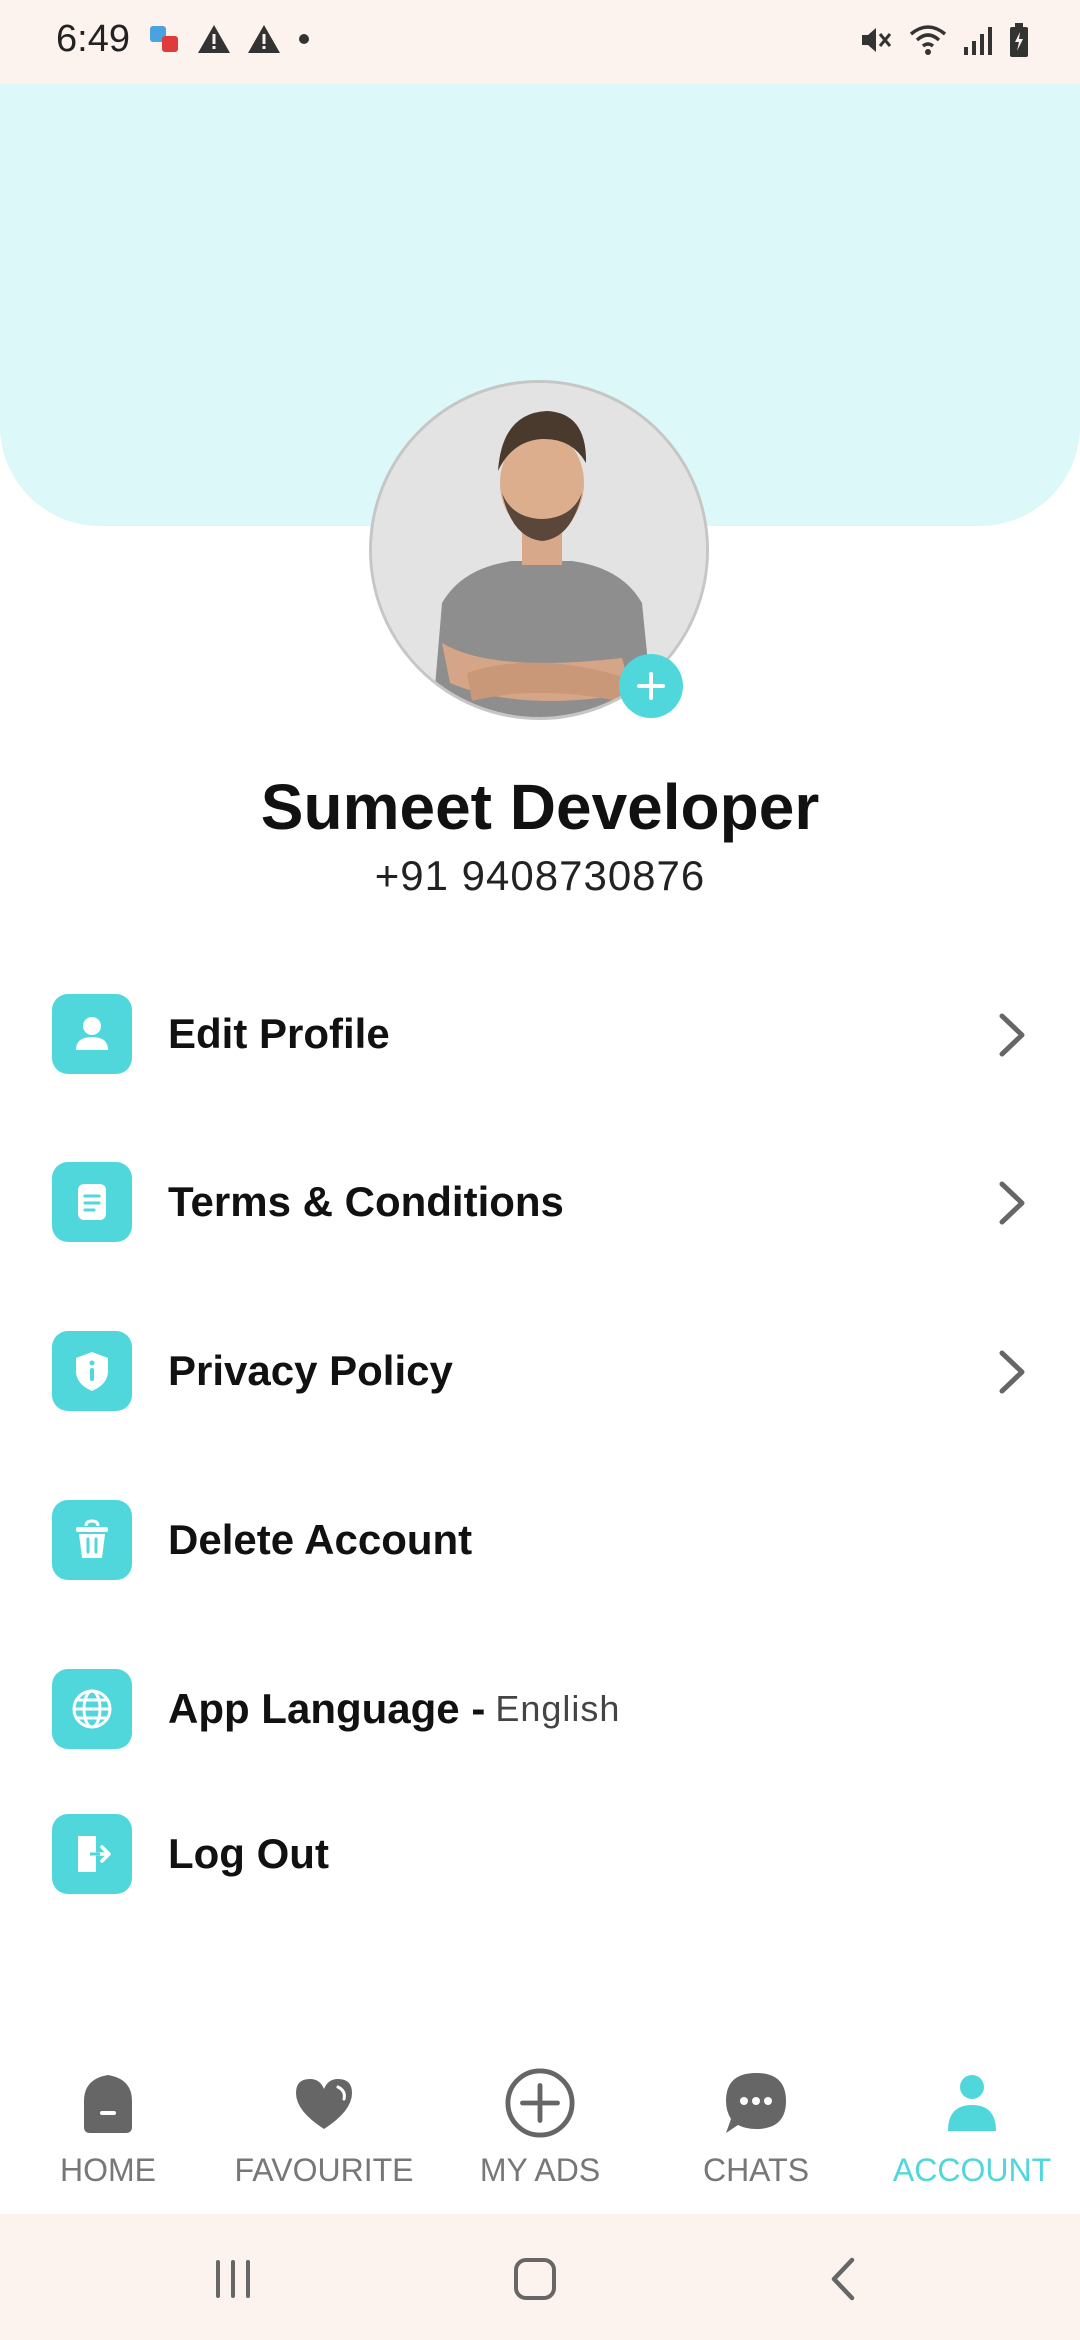 This screenshot has width=1080, height=2340. I want to click on dot-icon, so click(304, 39).